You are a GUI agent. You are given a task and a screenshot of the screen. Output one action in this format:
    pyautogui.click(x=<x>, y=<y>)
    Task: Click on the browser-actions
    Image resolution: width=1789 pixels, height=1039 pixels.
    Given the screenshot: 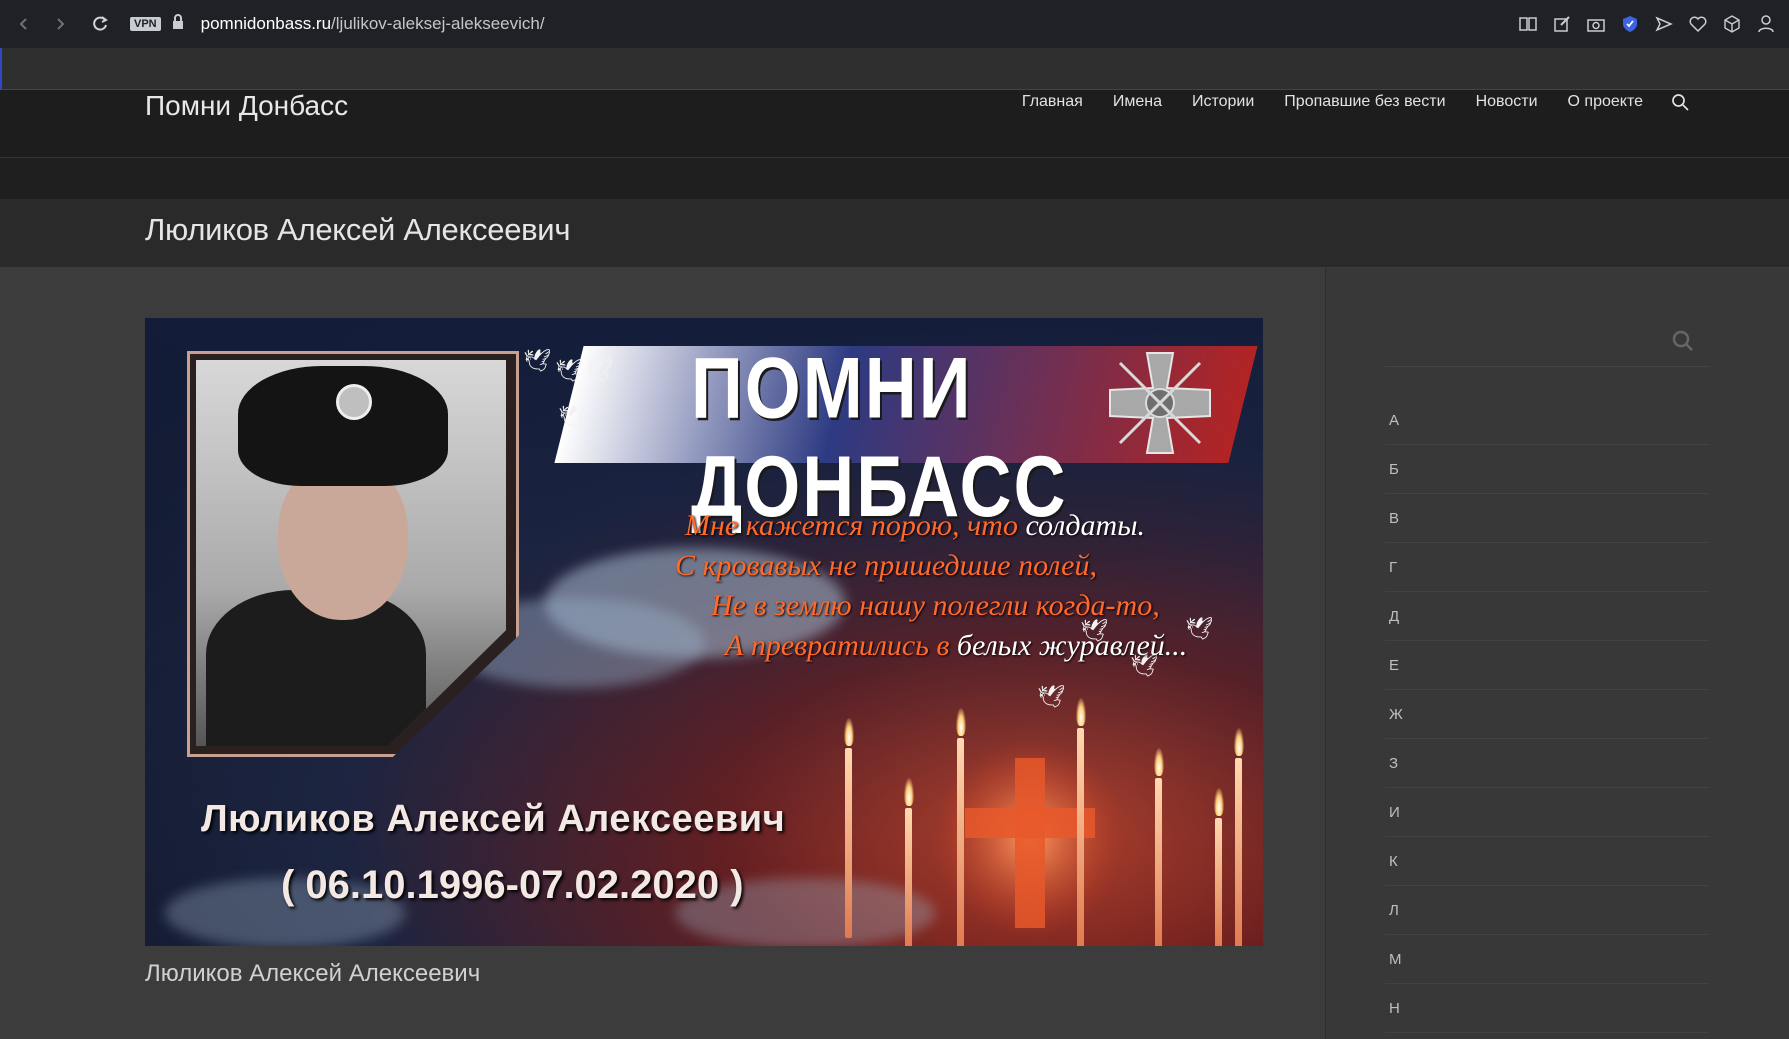 What is the action you would take?
    pyautogui.click(x=1647, y=24)
    